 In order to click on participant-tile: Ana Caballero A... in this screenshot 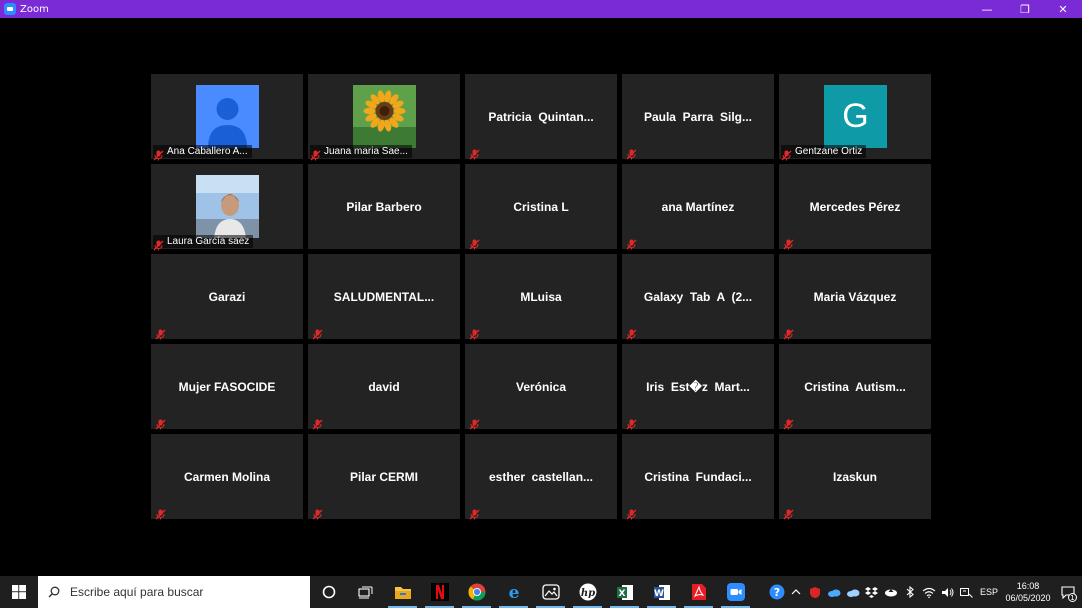, I will do `click(227, 117)`.